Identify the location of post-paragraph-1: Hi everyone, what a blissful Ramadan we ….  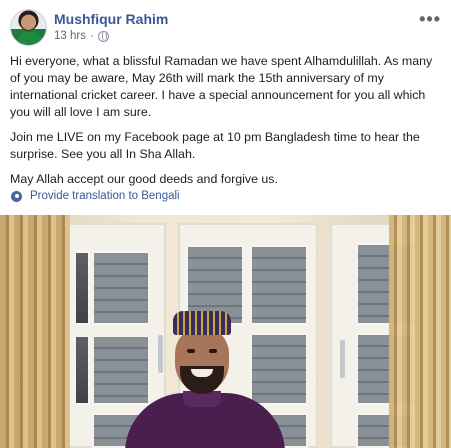
(221, 86).